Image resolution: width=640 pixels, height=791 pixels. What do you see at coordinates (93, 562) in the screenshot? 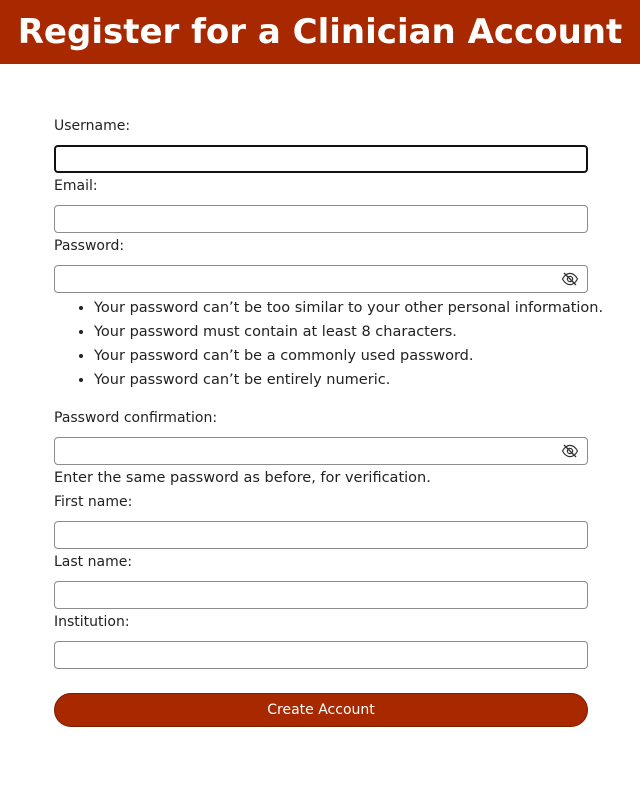
I see `last-name-label: Last name:` at bounding box center [93, 562].